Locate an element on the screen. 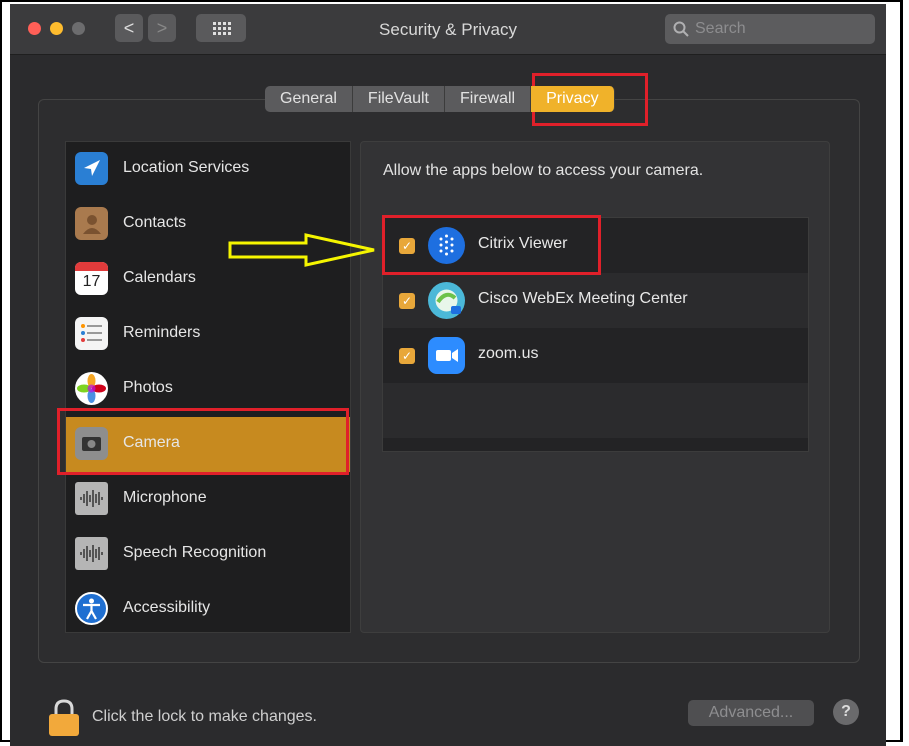 The height and width of the screenshot is (746, 909). location-arrow-icon is located at coordinates (91, 168).